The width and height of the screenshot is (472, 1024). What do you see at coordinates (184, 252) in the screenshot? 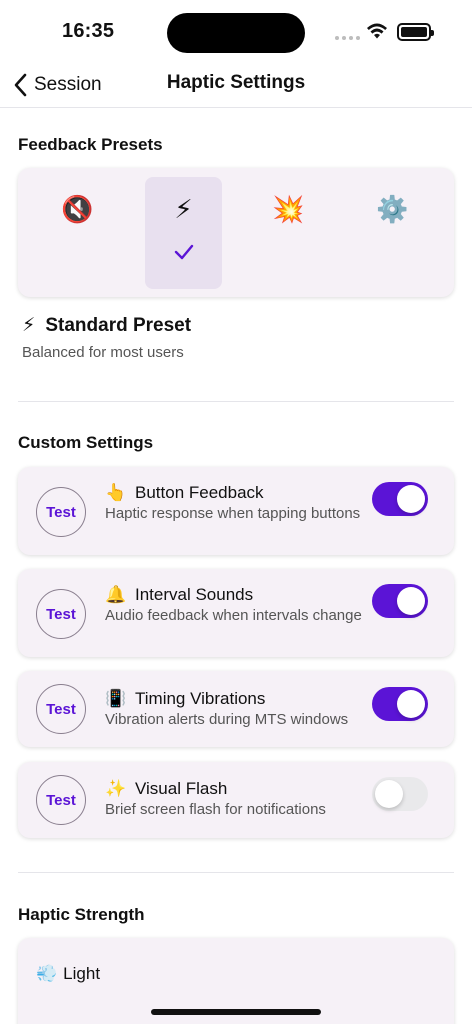
I see `checkmark-icon` at bounding box center [184, 252].